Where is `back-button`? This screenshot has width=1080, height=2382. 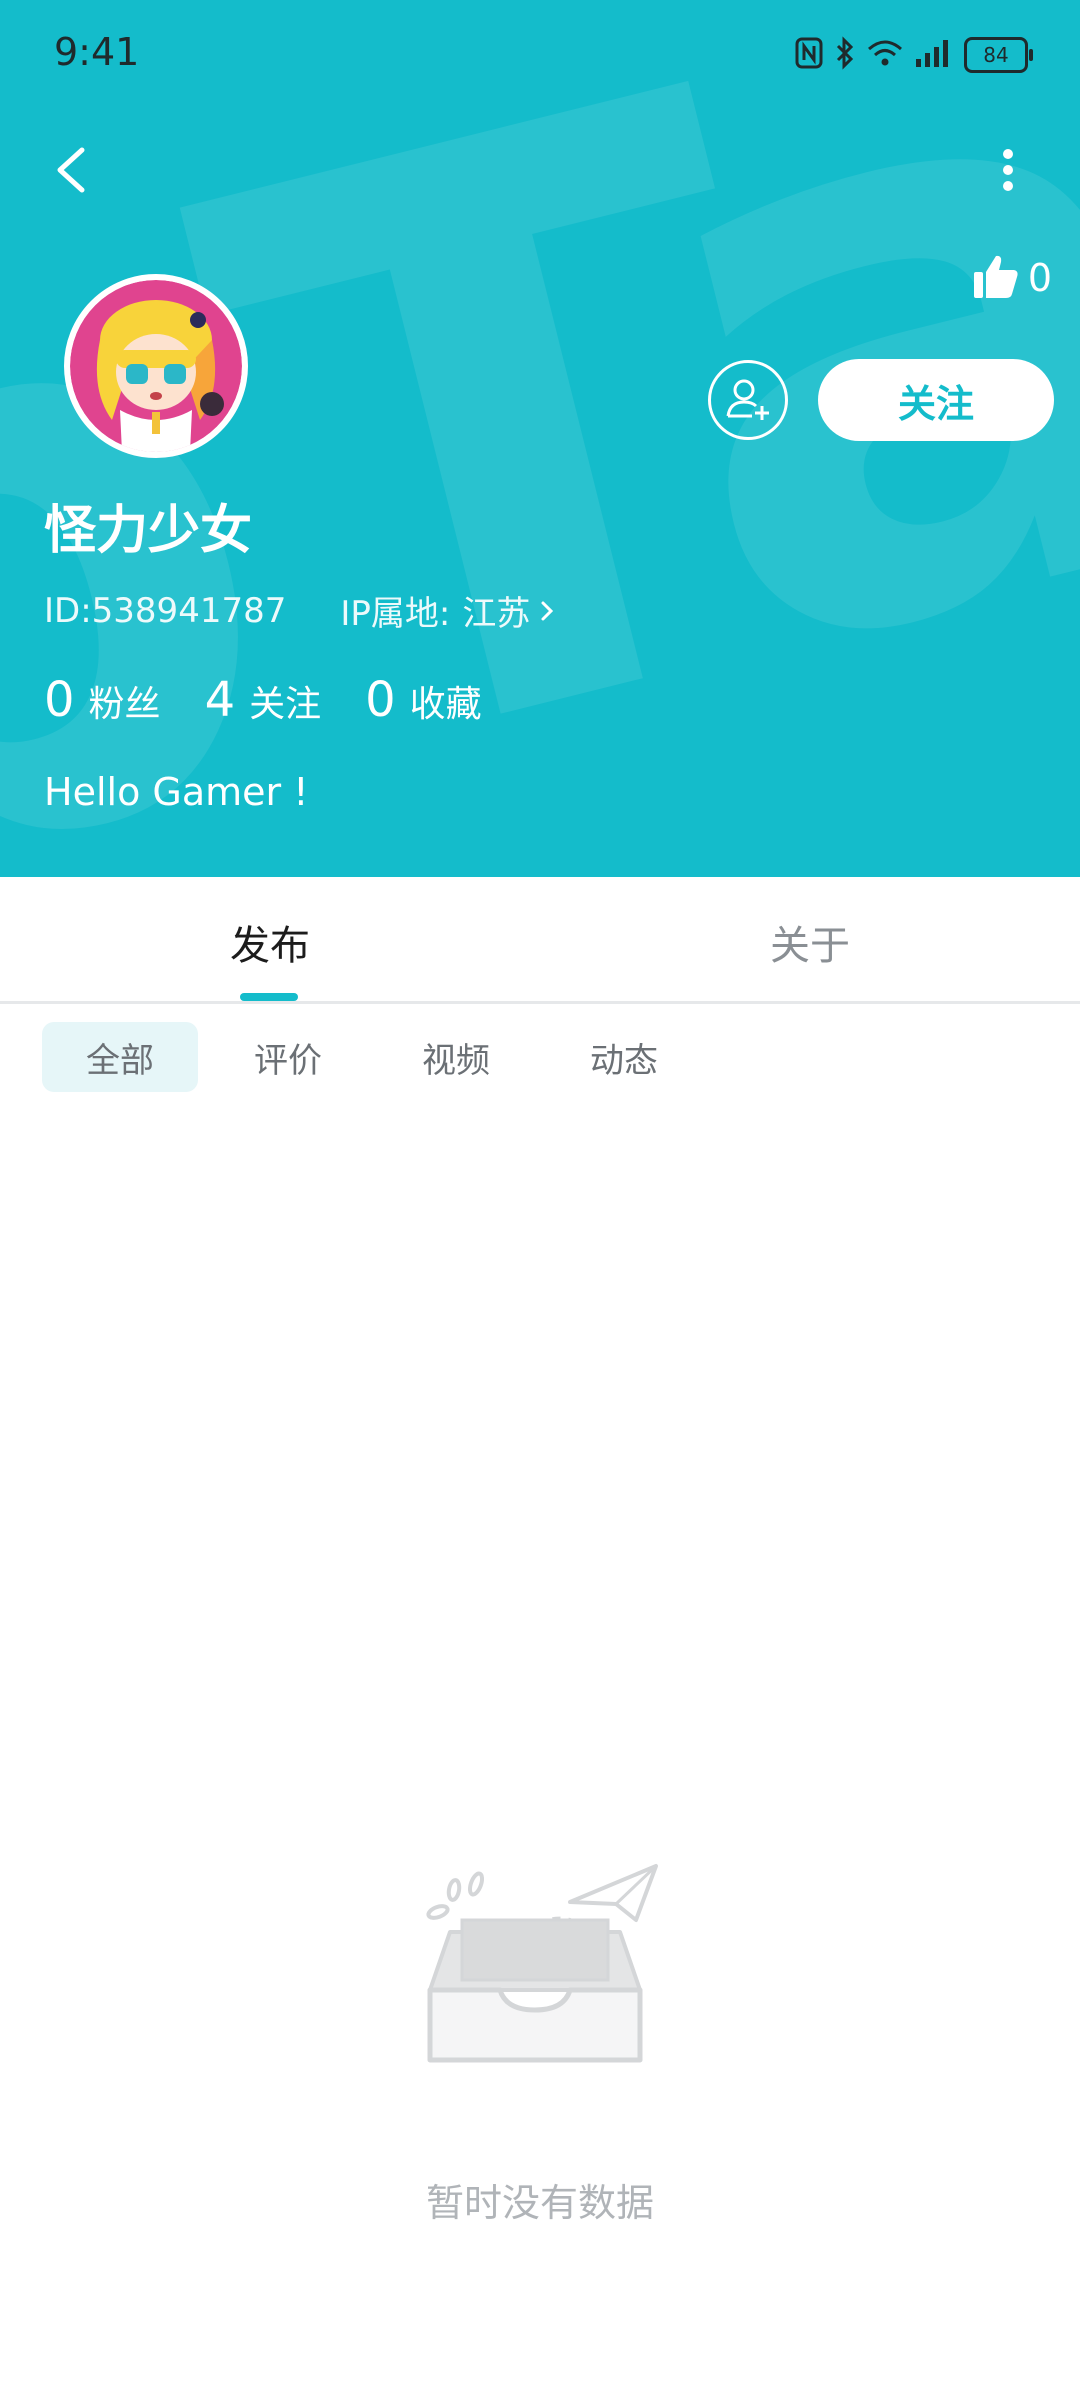
back-button is located at coordinates (74, 170).